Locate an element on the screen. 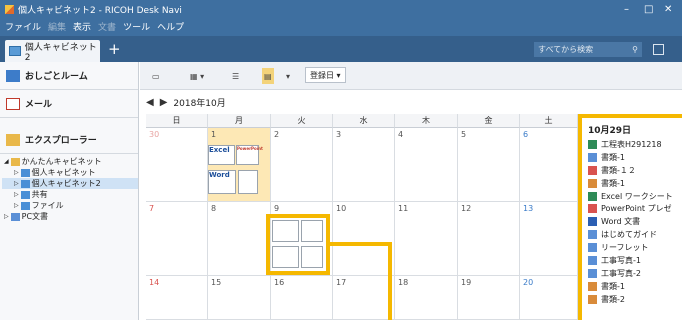  image-icon is located at coordinates (592, 286).